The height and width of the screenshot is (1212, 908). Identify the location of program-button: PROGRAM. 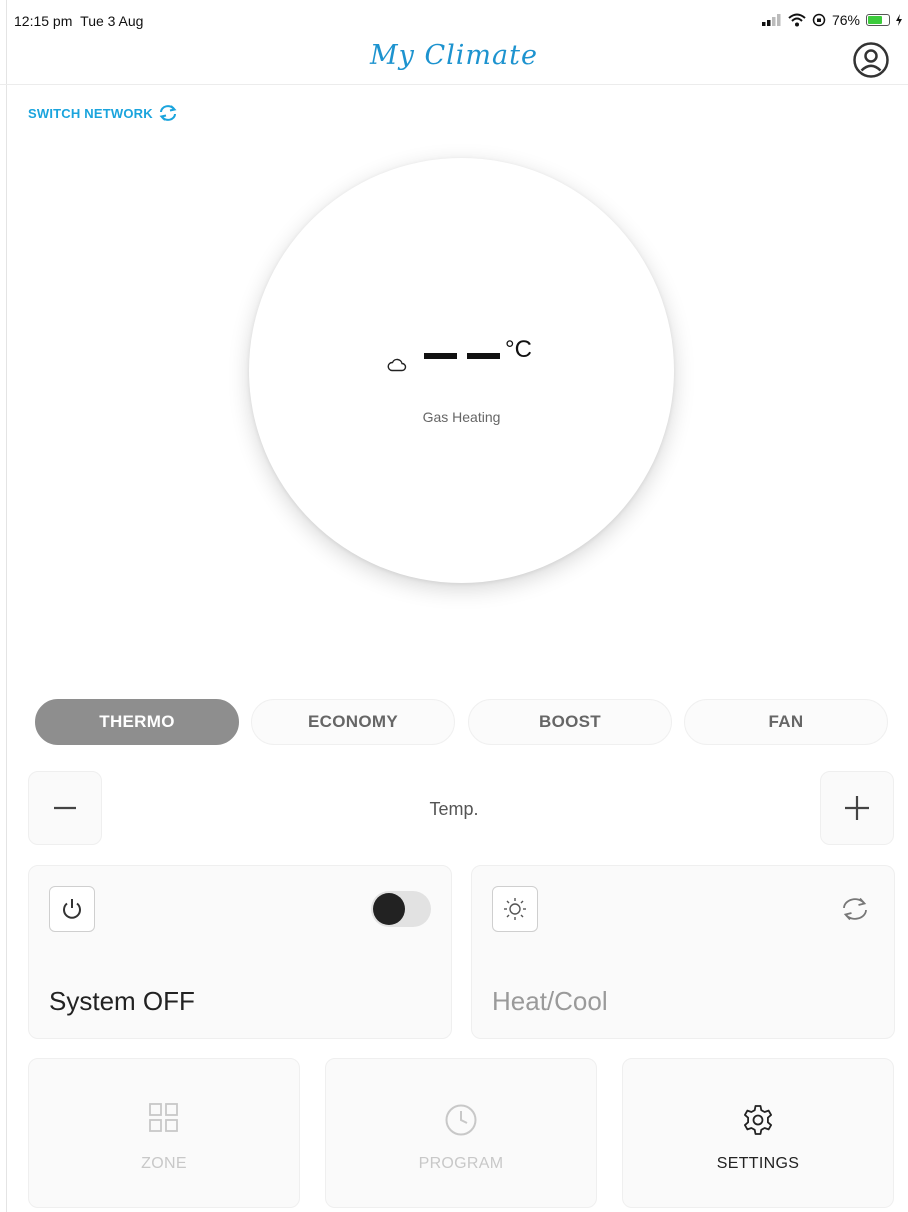
(461, 1133).